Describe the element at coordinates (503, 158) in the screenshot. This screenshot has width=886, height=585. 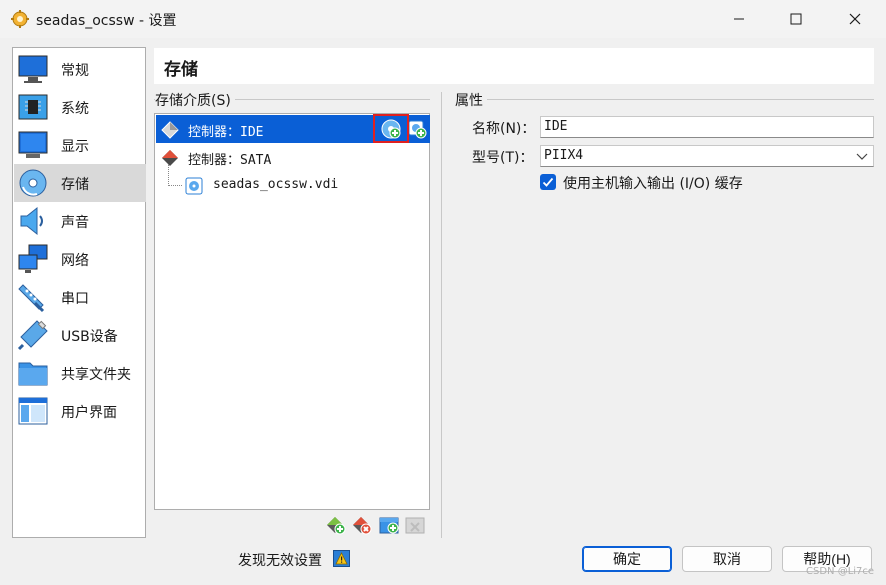
I see `type-label: 型号(T)：` at that location.